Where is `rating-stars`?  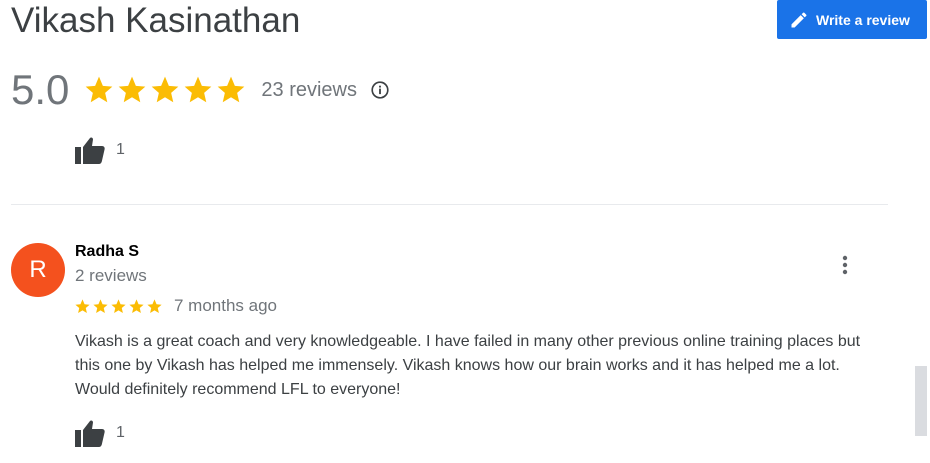 rating-stars is located at coordinates (165, 90).